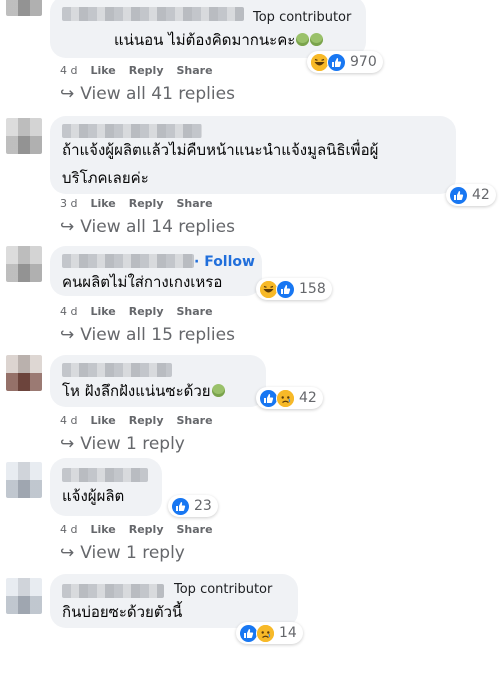 The height and width of the screenshot is (680, 500). I want to click on reaction-count: 970, so click(363, 62).